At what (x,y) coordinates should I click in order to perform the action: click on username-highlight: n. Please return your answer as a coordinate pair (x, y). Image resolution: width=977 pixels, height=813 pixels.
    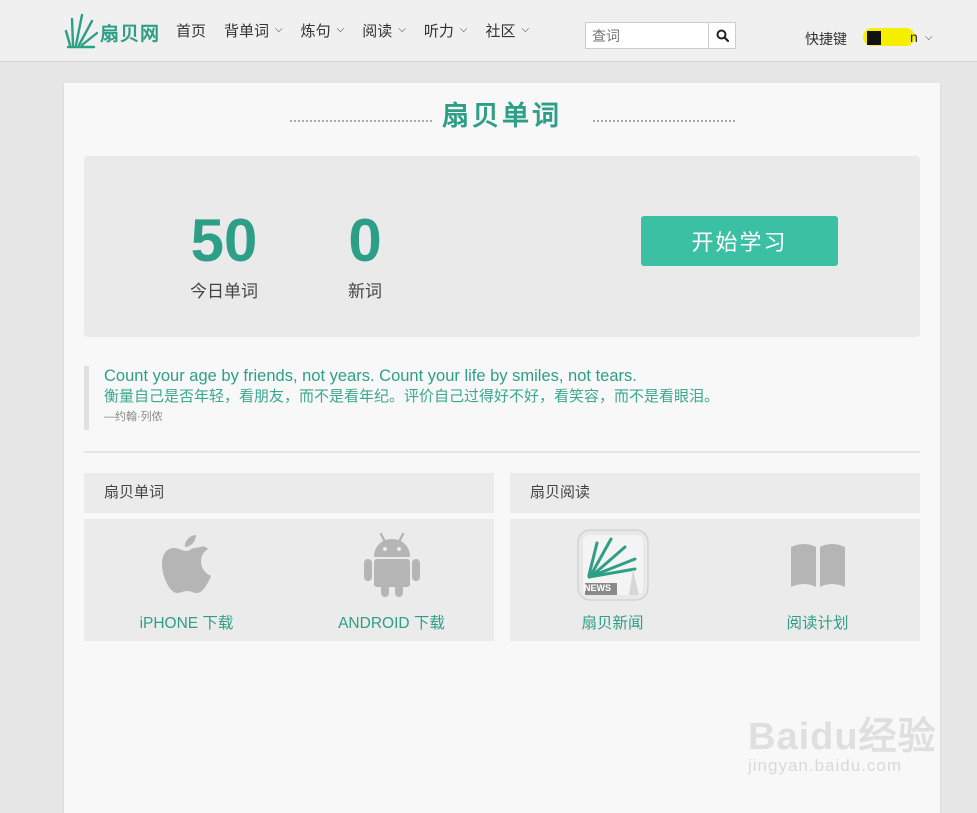
    Looking at the image, I should click on (890, 37).